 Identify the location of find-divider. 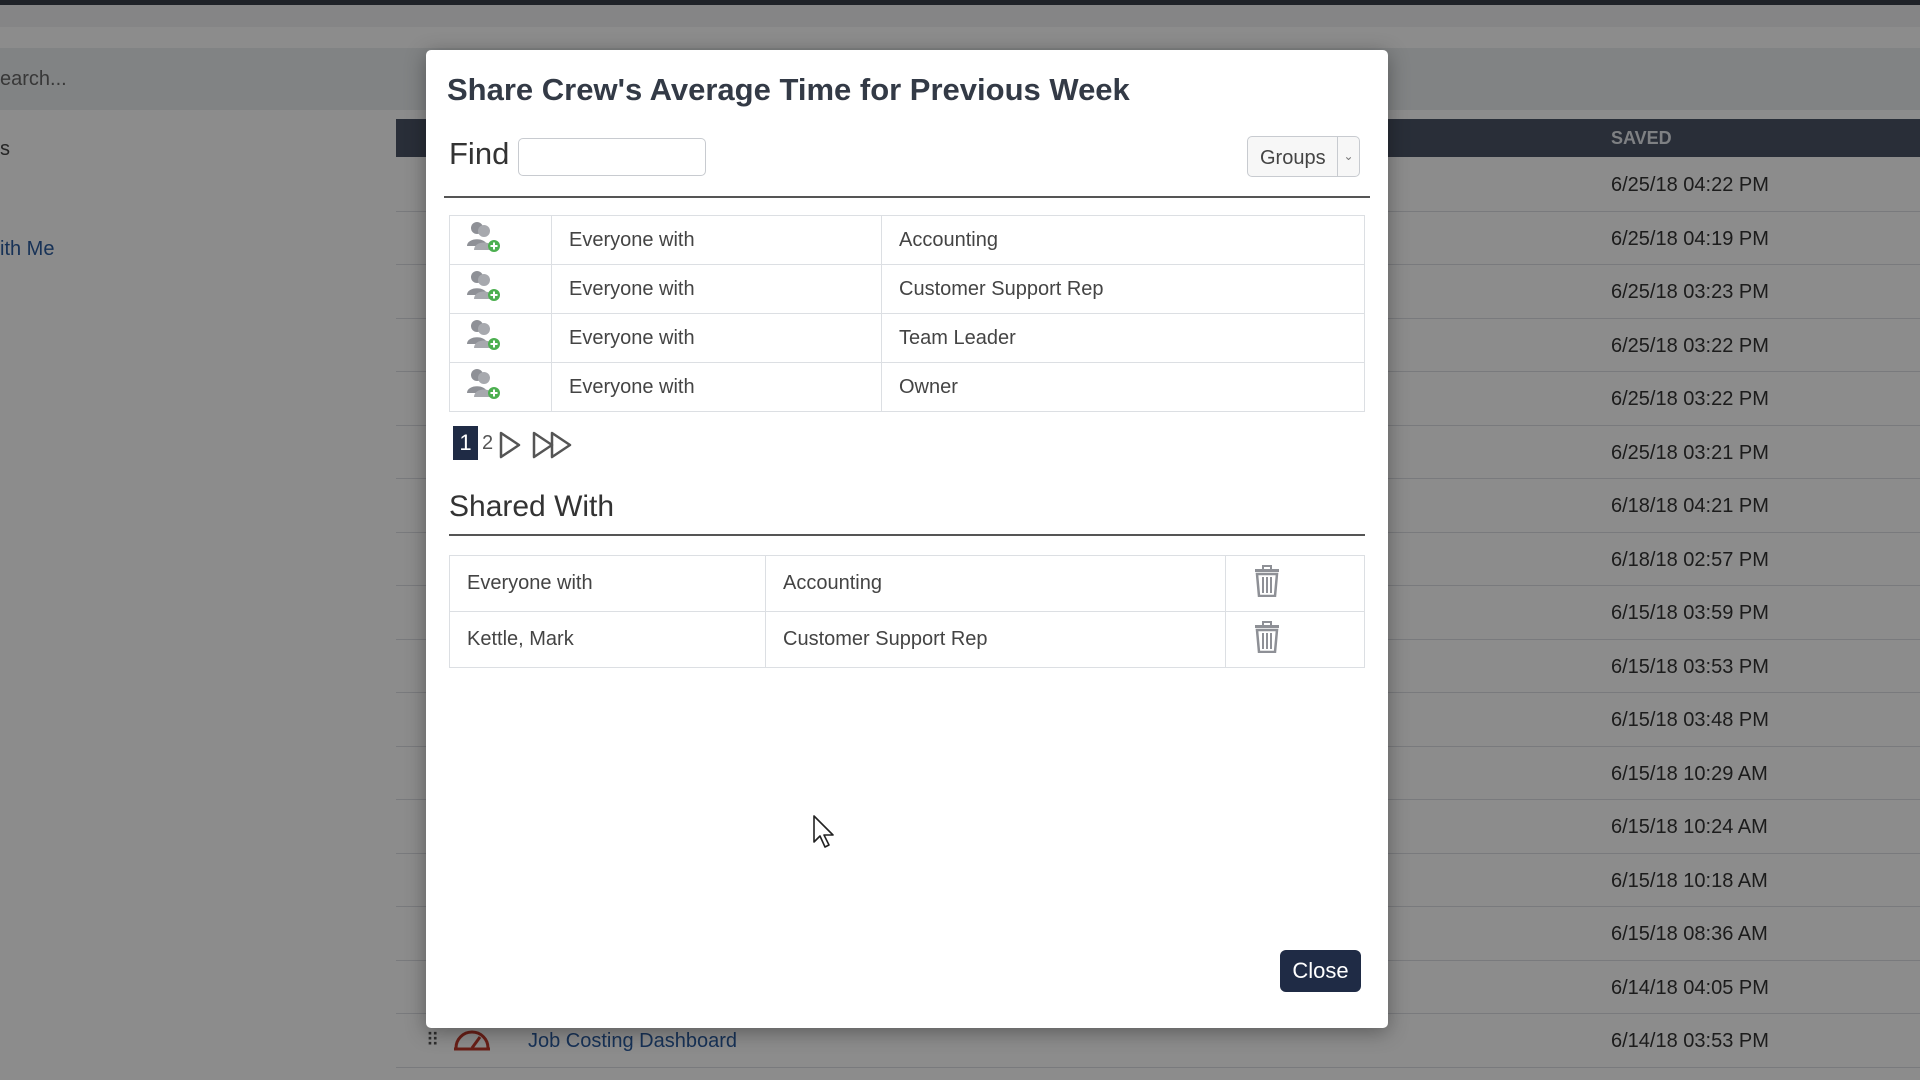
(907, 197).